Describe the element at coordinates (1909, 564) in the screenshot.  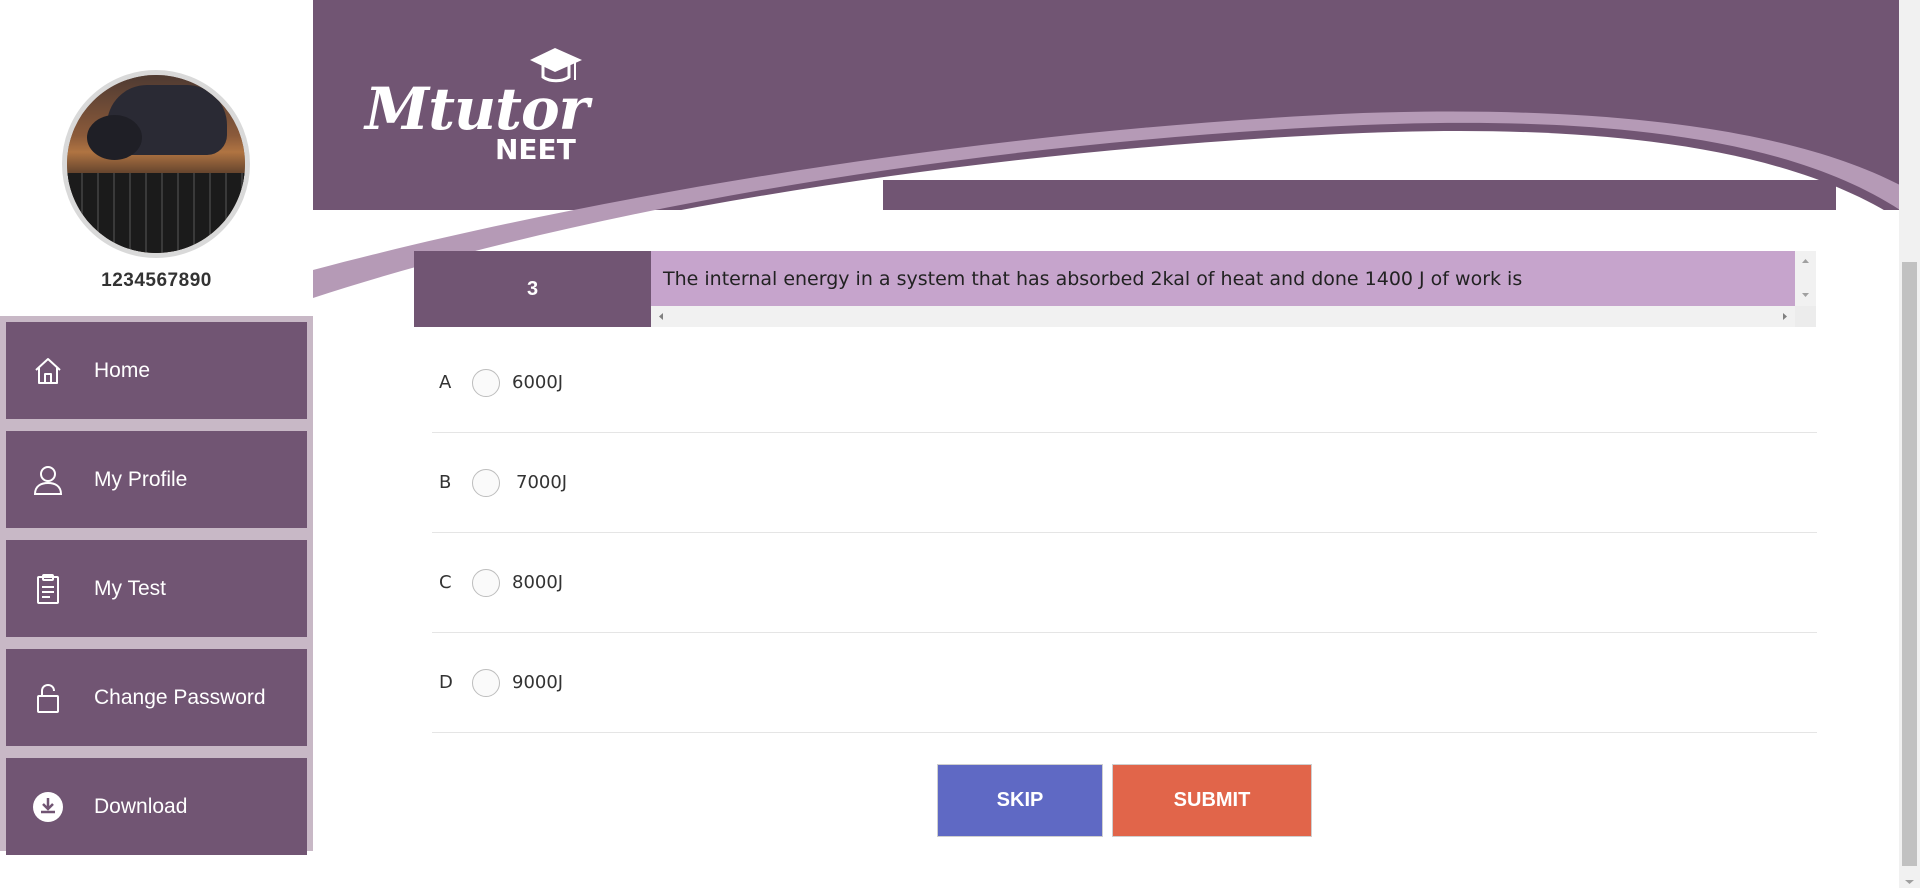
I see `page-scrollbar-thumb` at that location.